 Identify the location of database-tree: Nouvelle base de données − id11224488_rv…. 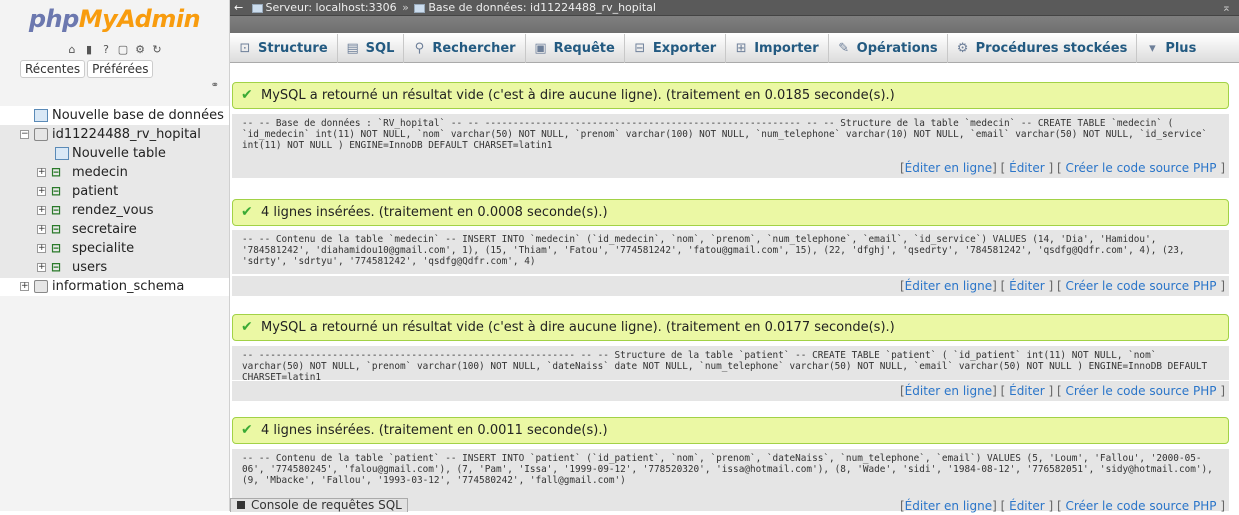
(114, 201).